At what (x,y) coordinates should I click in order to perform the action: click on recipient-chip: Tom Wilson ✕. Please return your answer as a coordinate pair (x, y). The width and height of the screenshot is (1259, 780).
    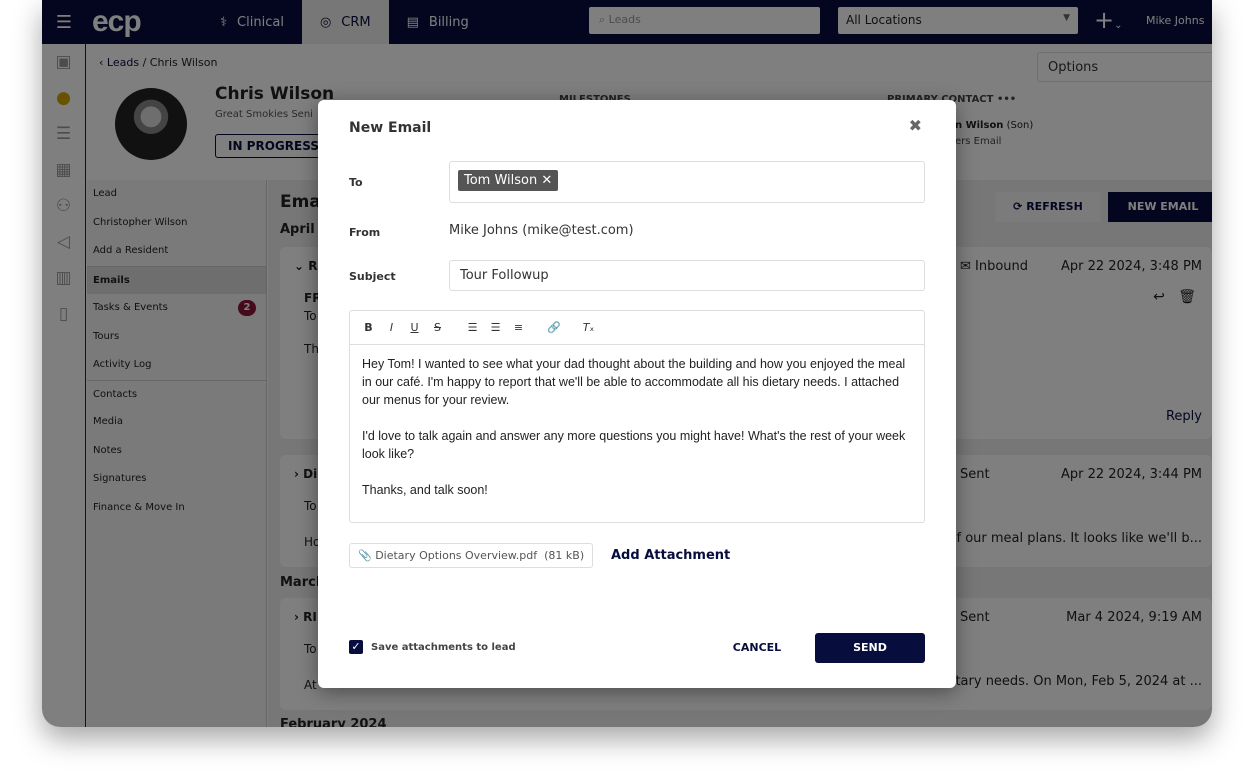
    Looking at the image, I should click on (508, 180).